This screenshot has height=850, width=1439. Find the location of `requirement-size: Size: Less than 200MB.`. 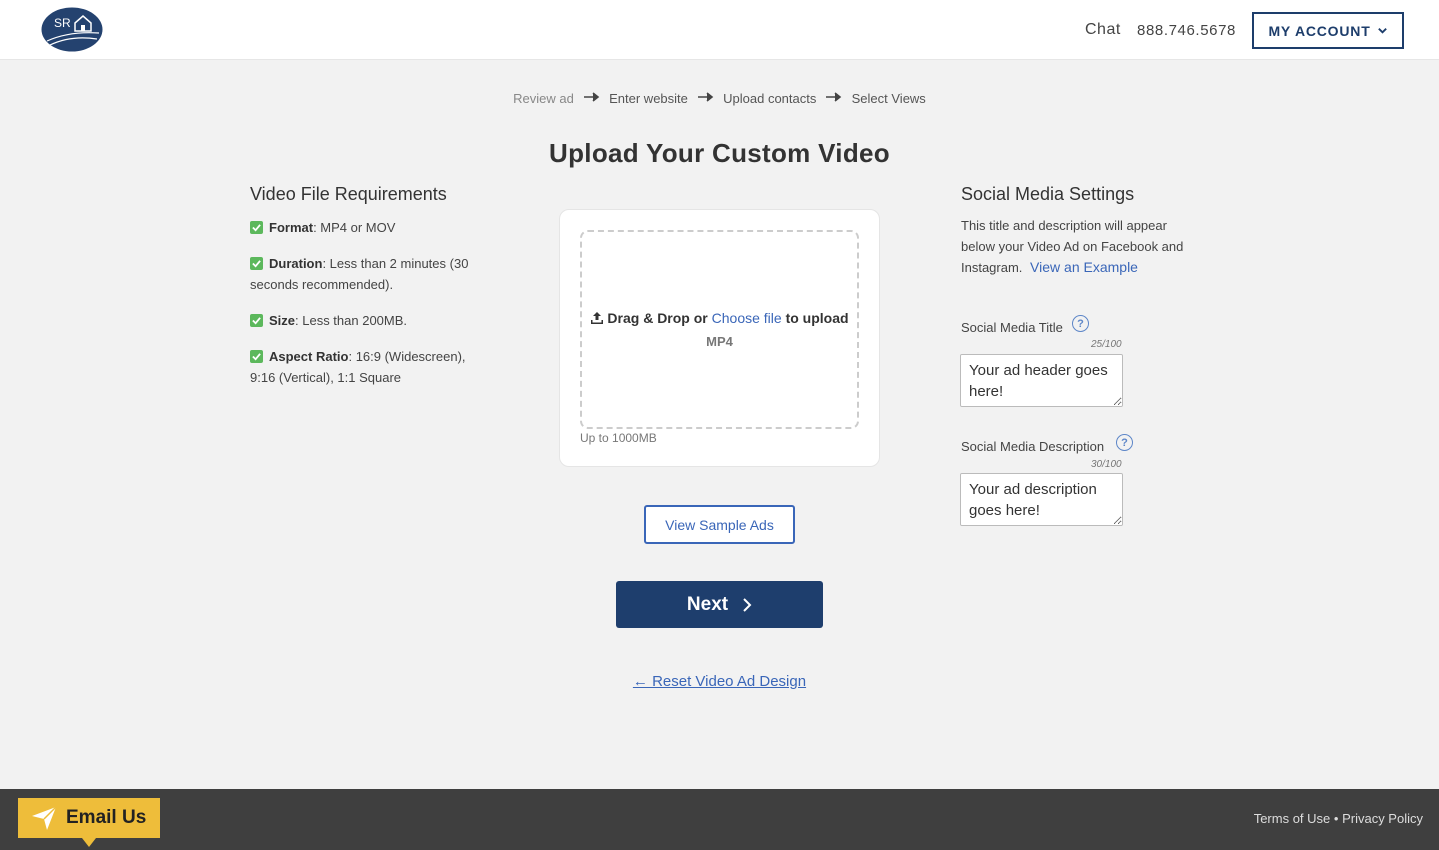

requirement-size: Size: Less than 200MB. is located at coordinates (370, 320).